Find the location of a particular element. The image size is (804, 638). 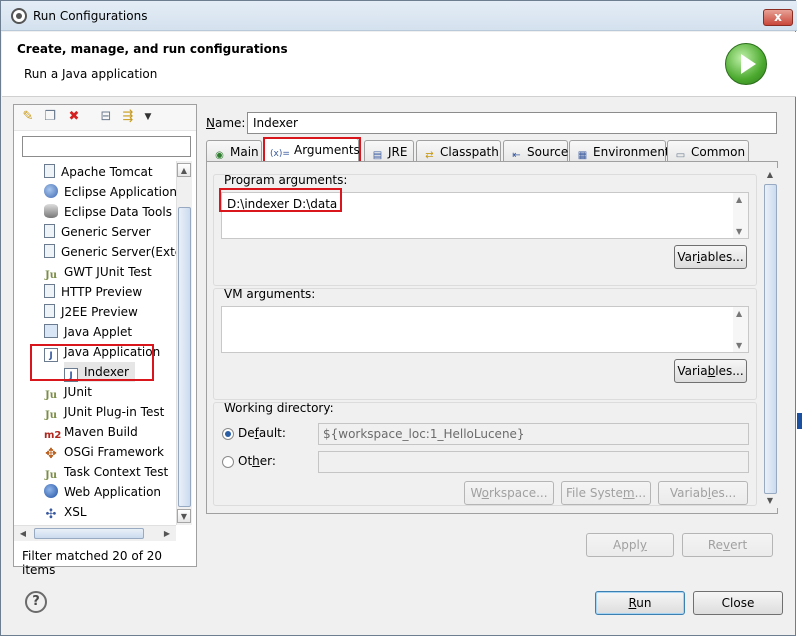

revert-button: Revert is located at coordinates (727, 545).